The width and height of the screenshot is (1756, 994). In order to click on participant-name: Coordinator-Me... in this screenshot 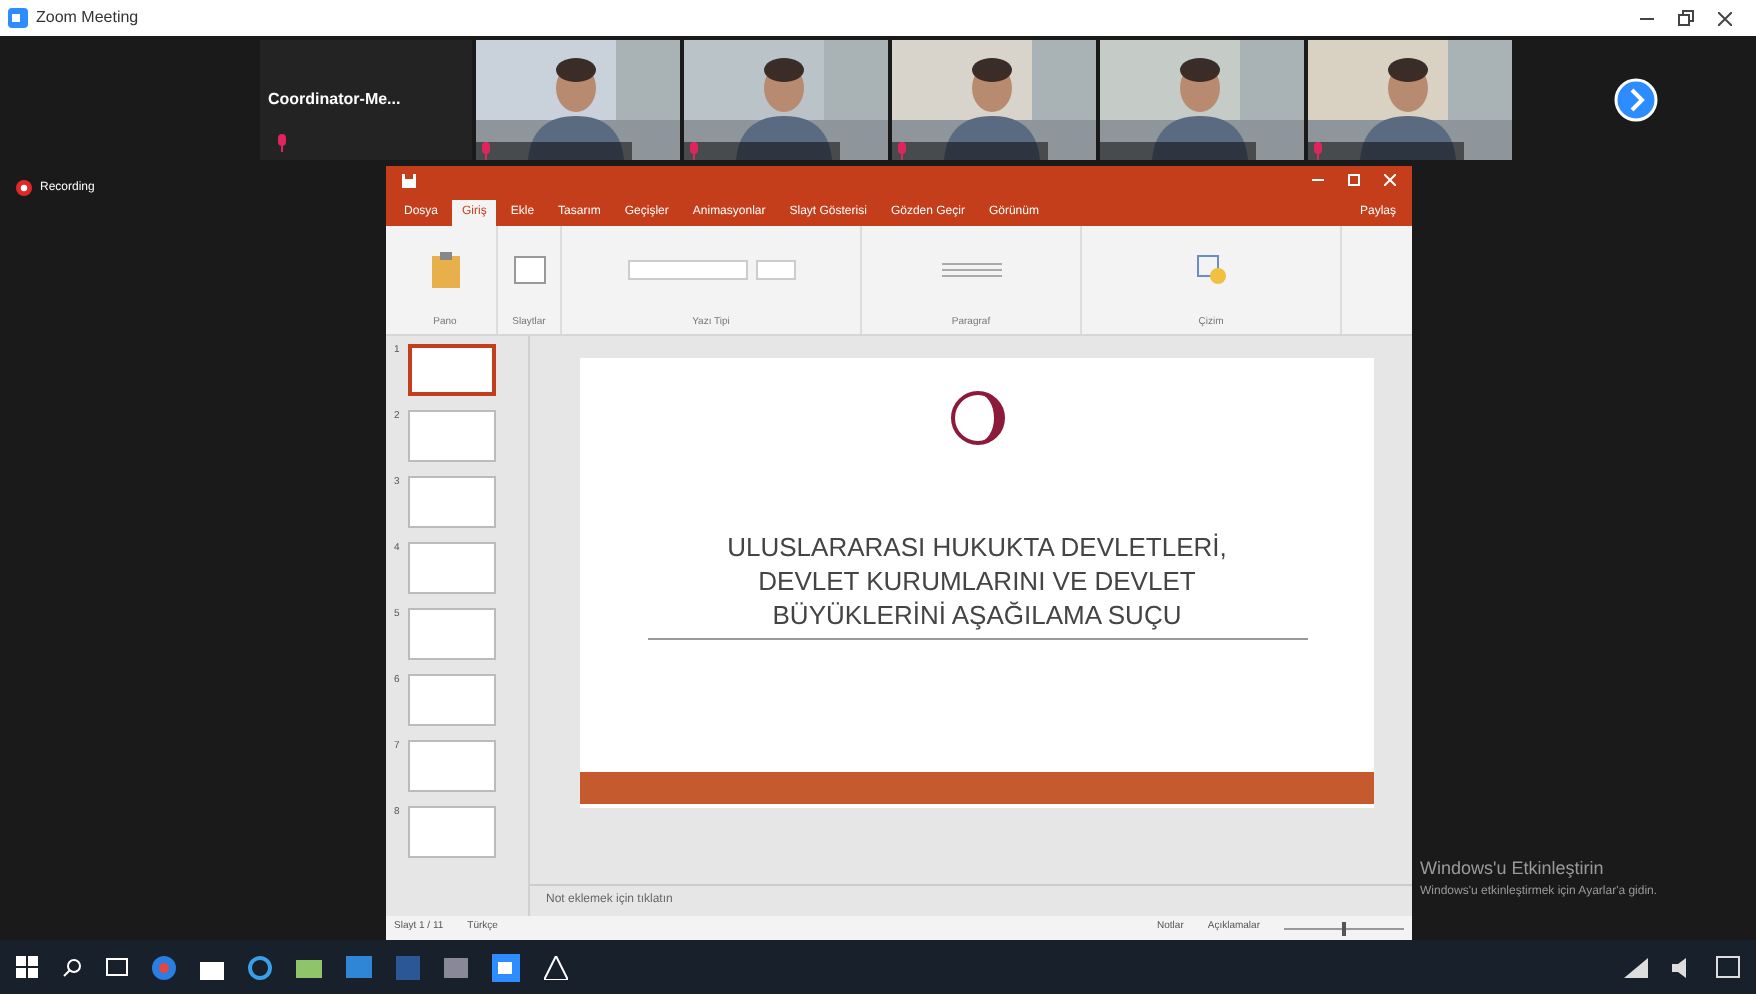, I will do `click(333, 100)`.